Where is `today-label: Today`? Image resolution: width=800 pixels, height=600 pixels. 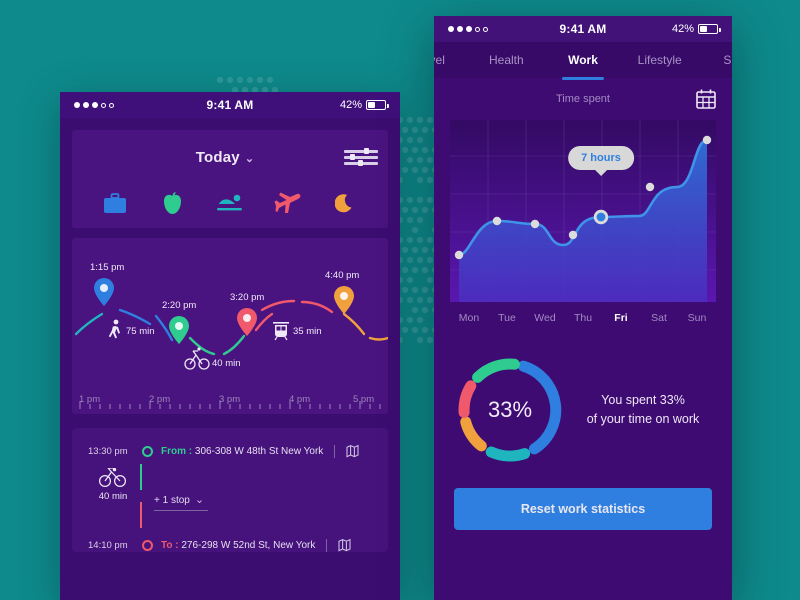
today-label: Today is located at coordinates (217, 157).